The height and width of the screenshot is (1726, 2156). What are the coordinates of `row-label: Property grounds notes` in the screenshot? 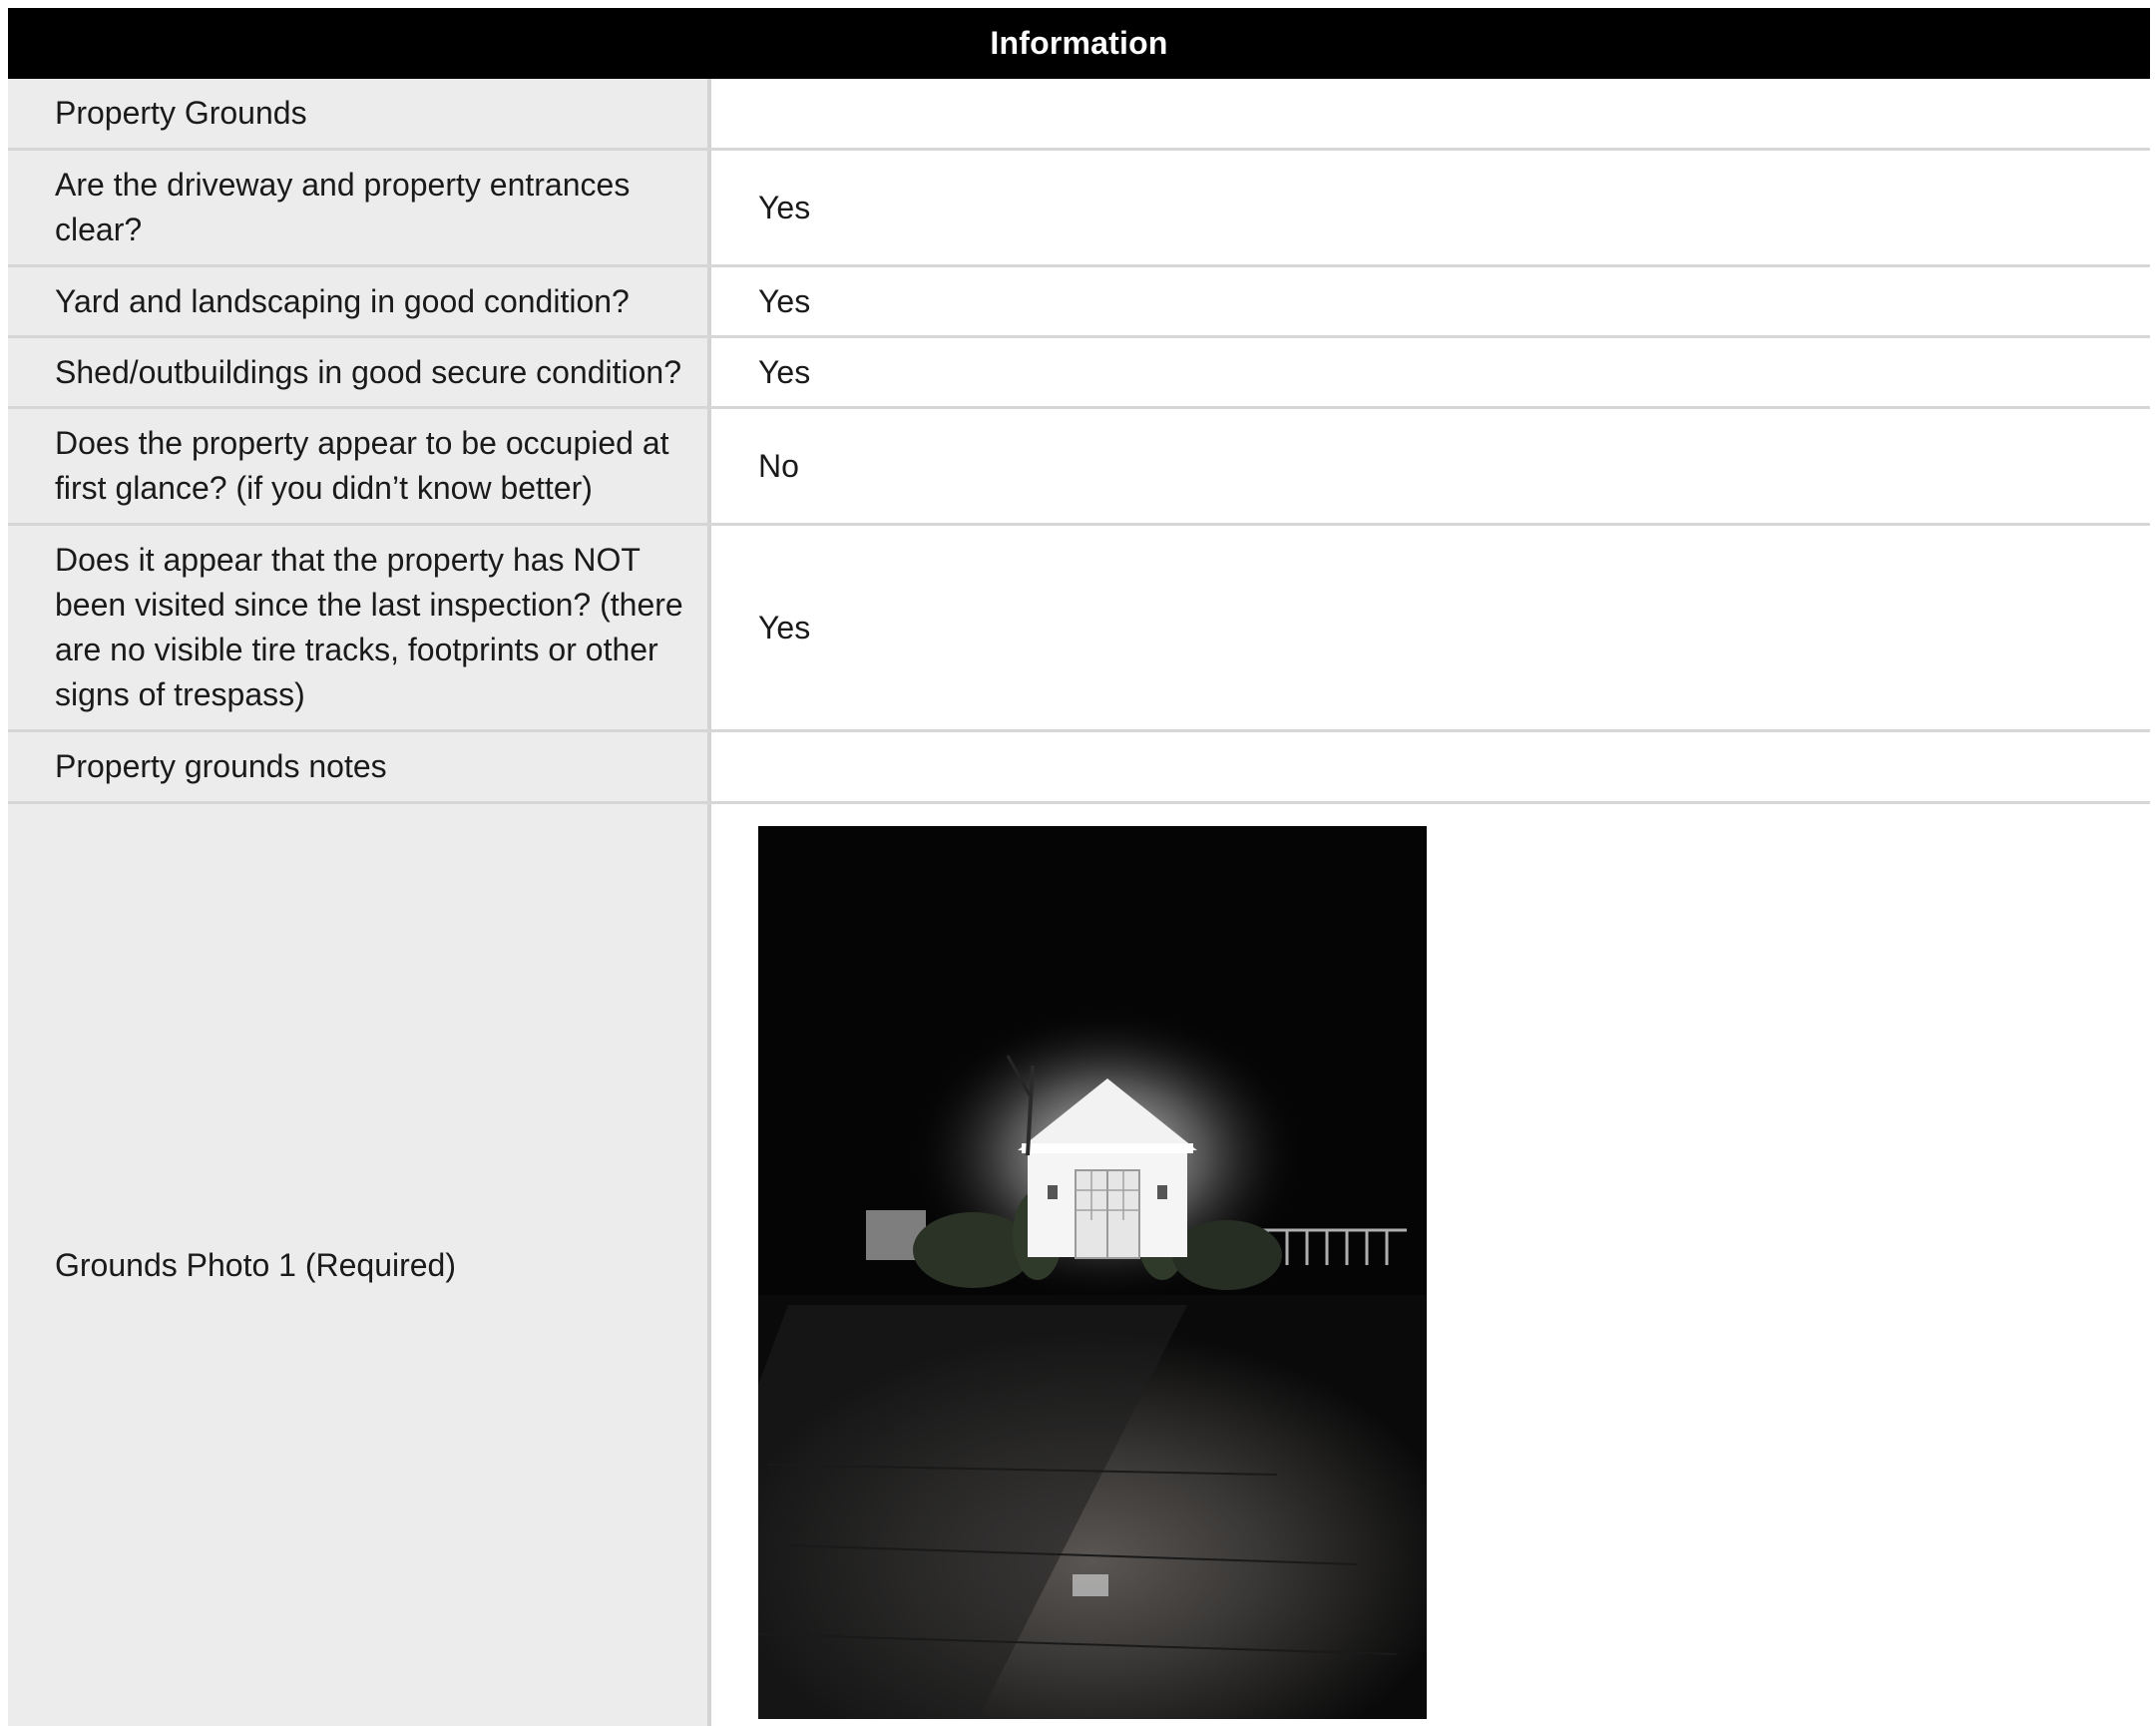 It's located at (359, 766).